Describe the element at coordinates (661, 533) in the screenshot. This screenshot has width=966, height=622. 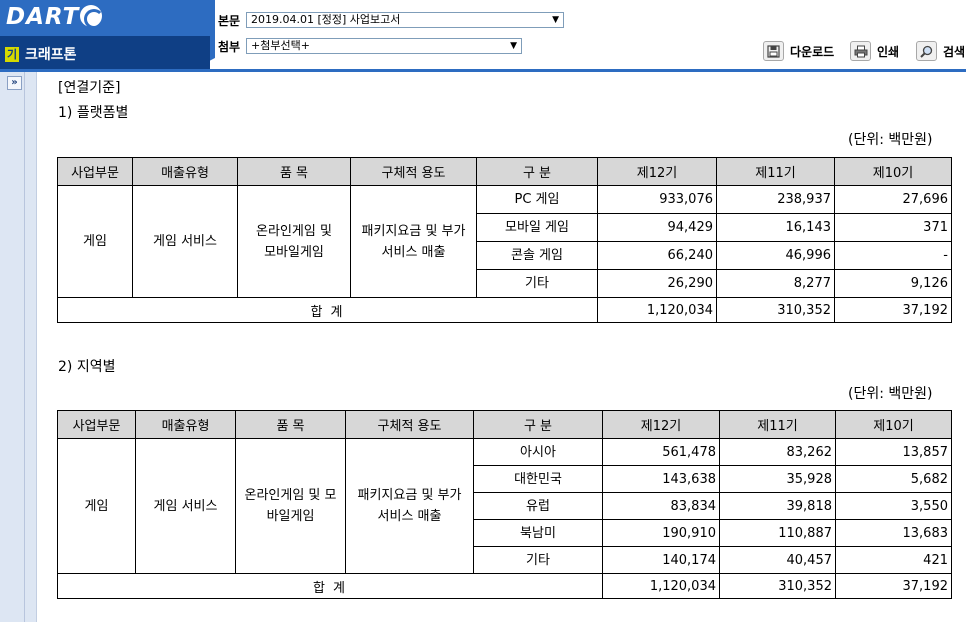
I see `value-cell: 190,910` at that location.